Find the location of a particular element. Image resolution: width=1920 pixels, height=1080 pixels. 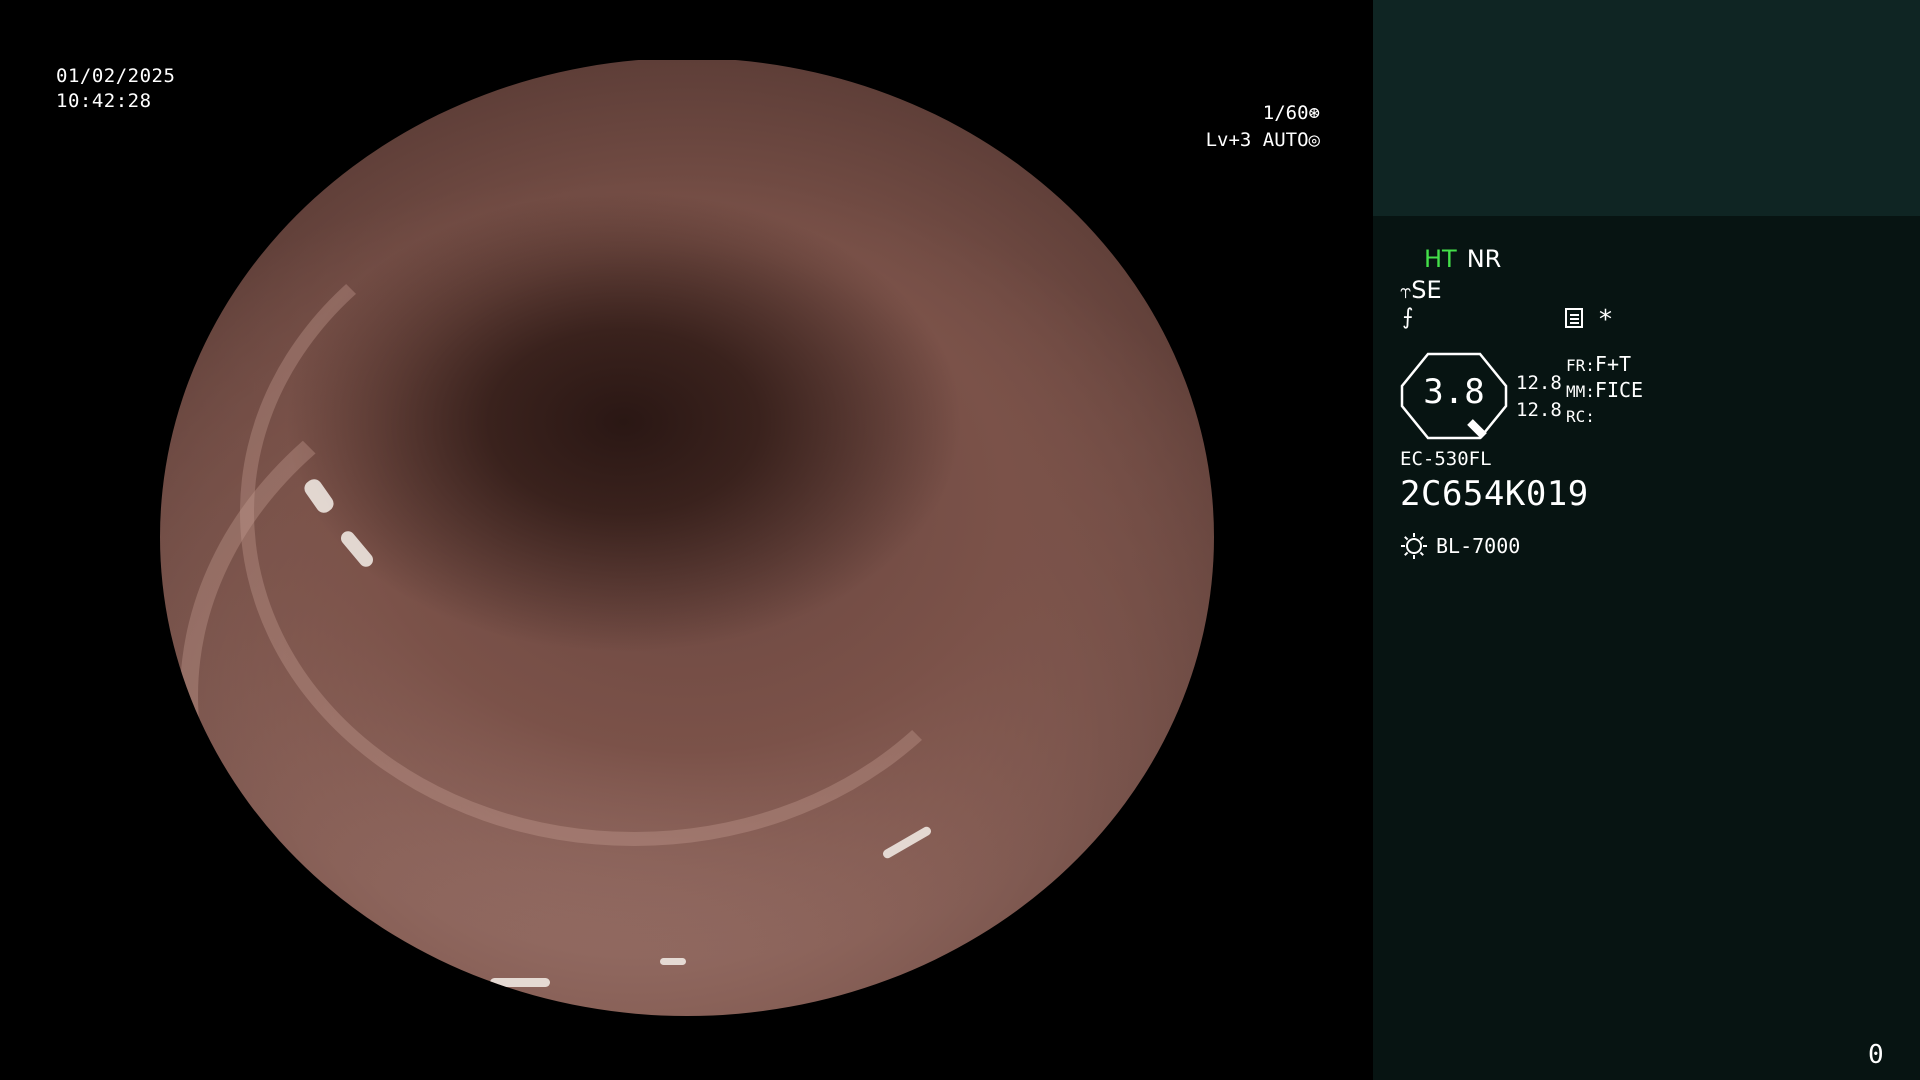

value-2: 12.8 is located at coordinates (1539, 410).